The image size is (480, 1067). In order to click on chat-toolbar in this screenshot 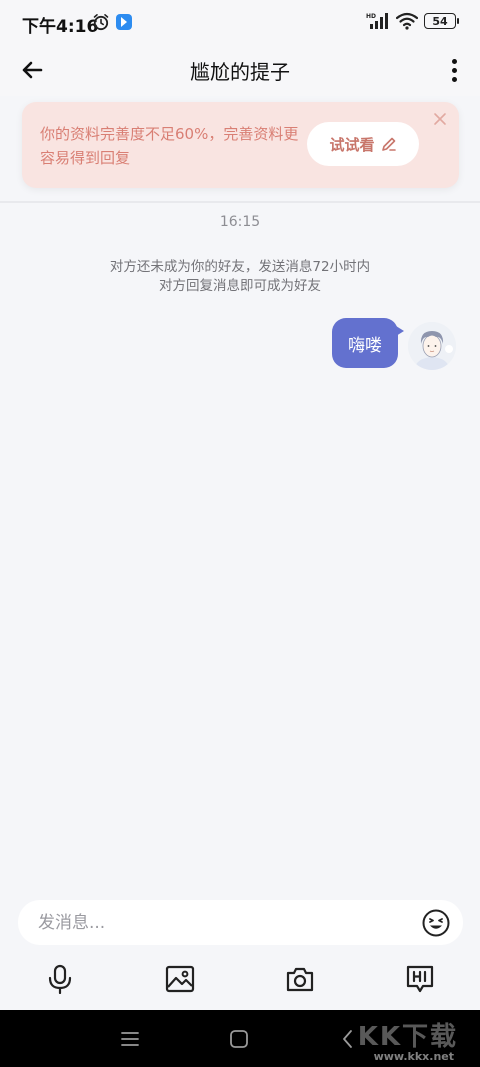, I will do `click(240, 980)`.